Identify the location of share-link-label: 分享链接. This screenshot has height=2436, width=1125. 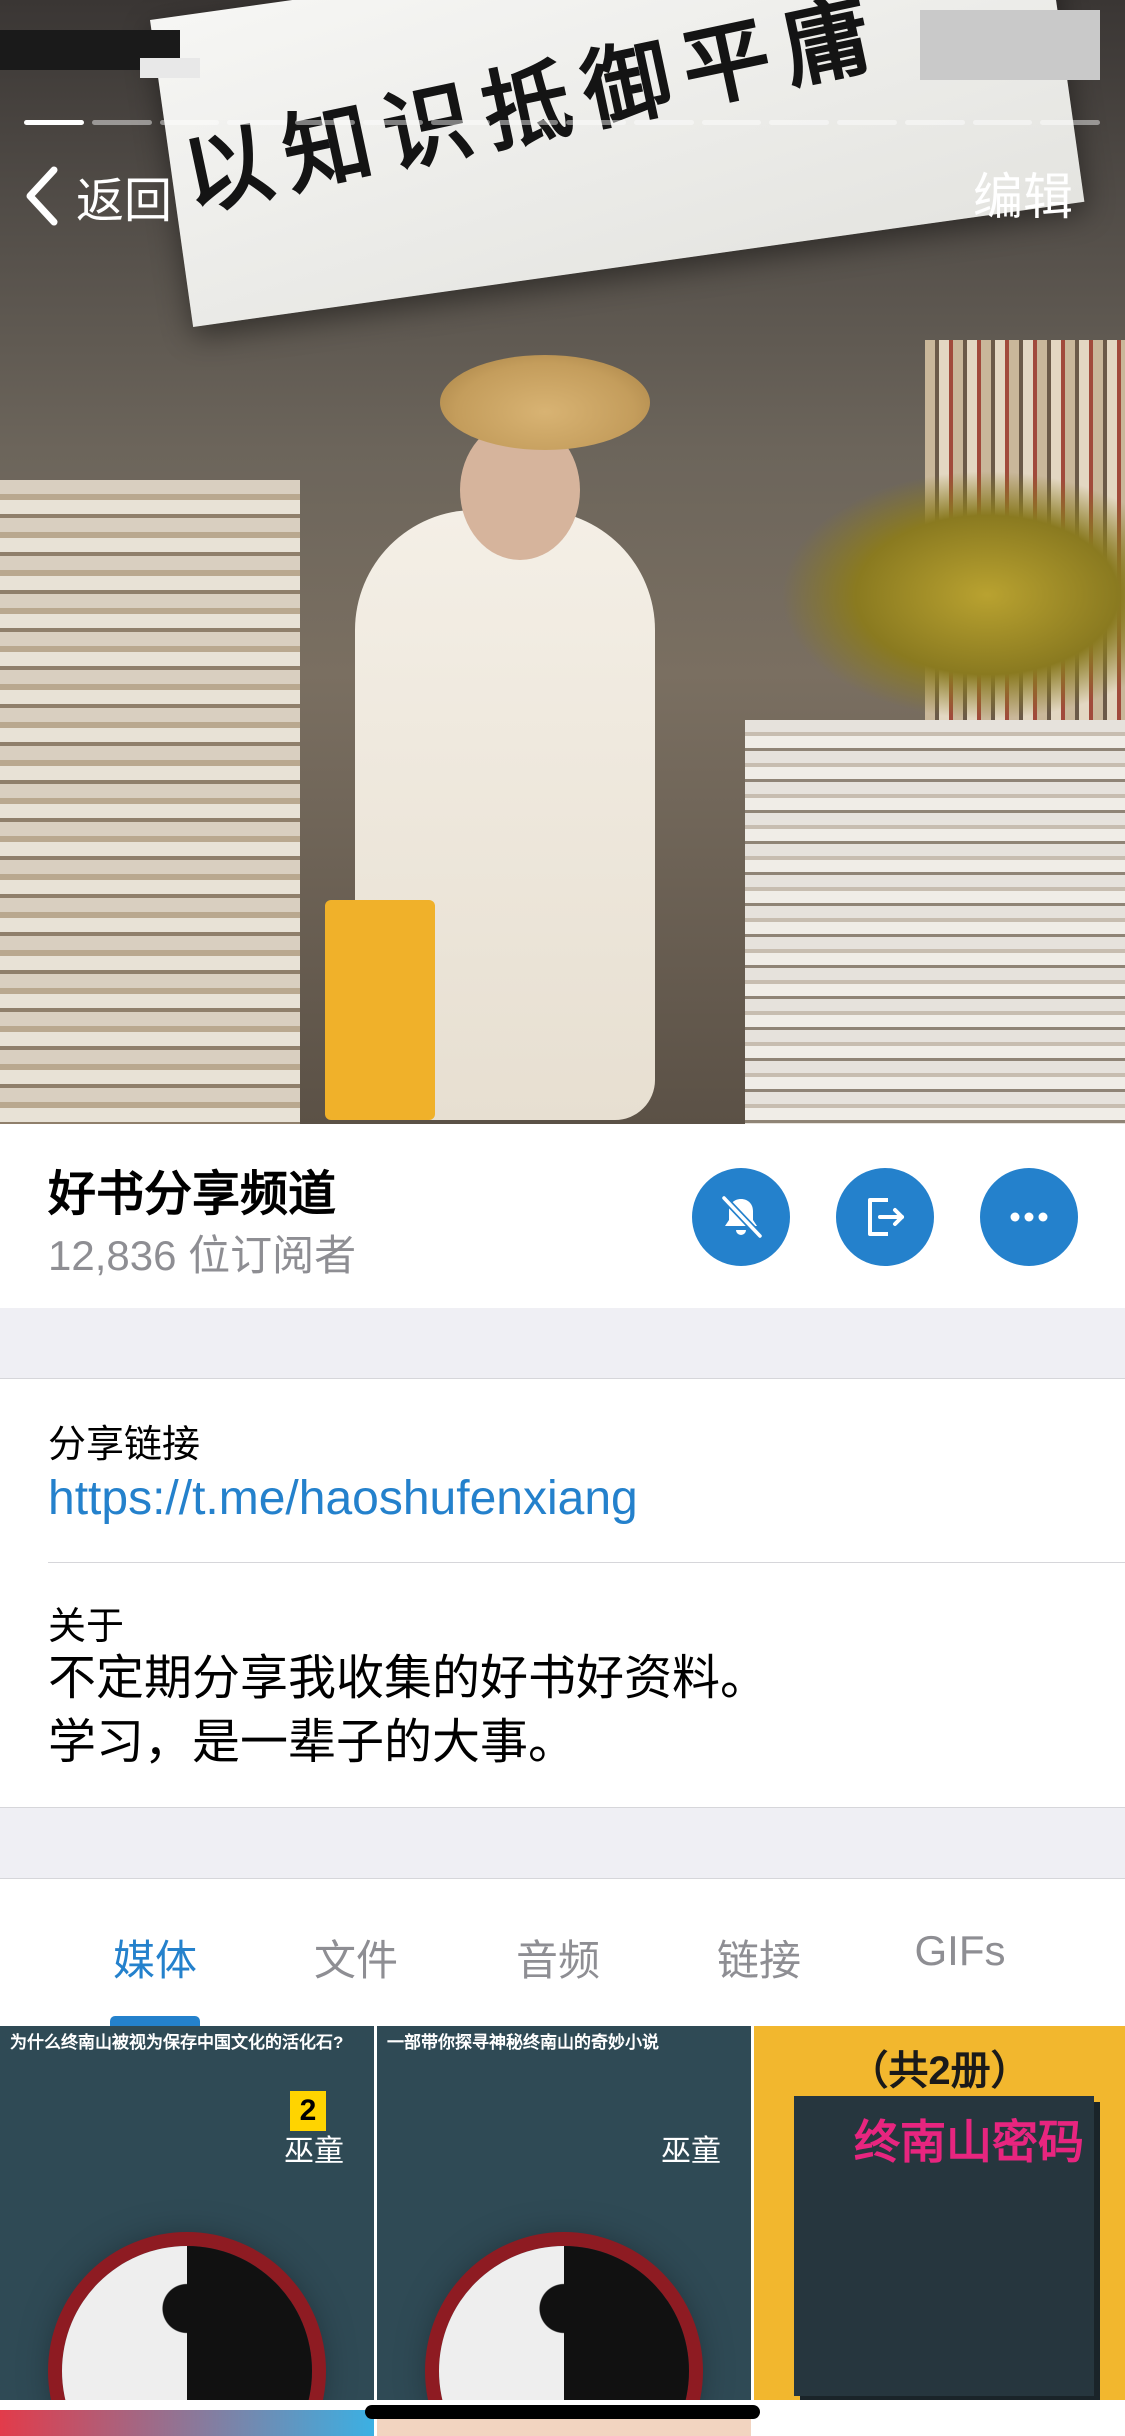
(124, 1445).